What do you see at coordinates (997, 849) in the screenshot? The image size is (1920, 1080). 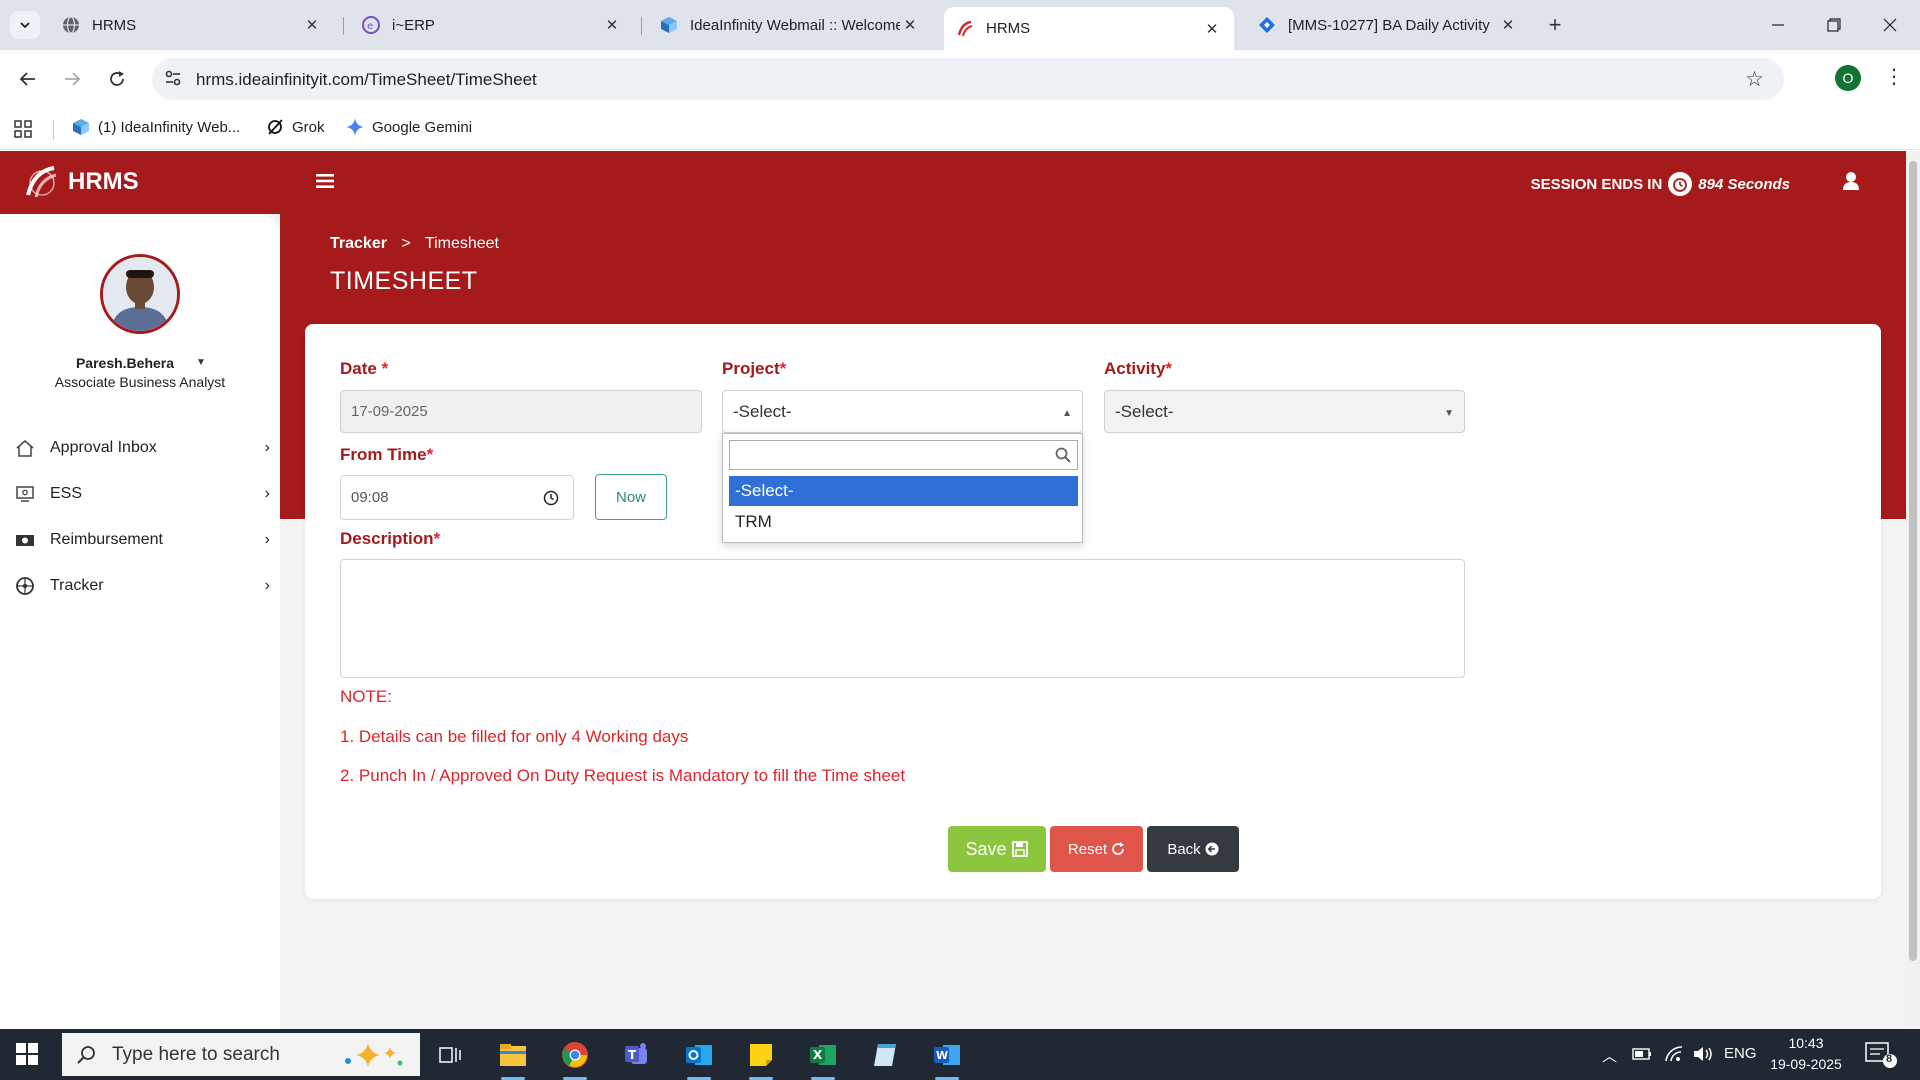 I see `save-button: Save` at bounding box center [997, 849].